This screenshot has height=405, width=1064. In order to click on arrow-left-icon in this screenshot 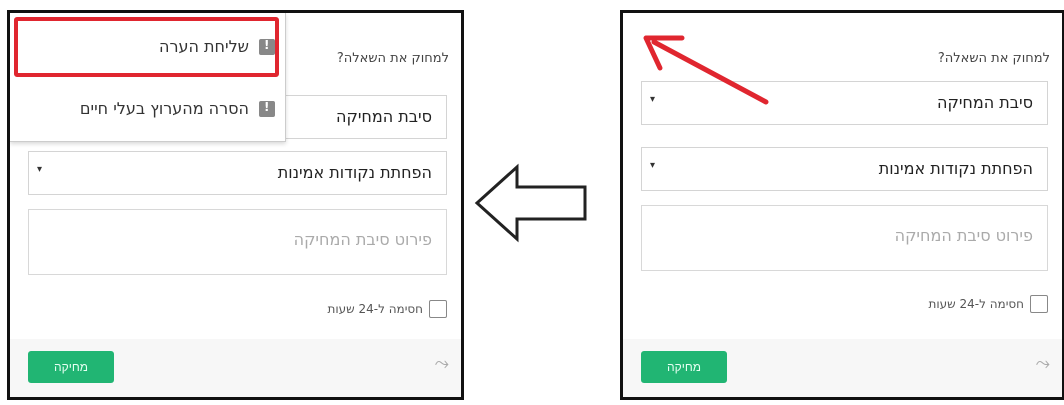, I will do `click(530, 203)`.